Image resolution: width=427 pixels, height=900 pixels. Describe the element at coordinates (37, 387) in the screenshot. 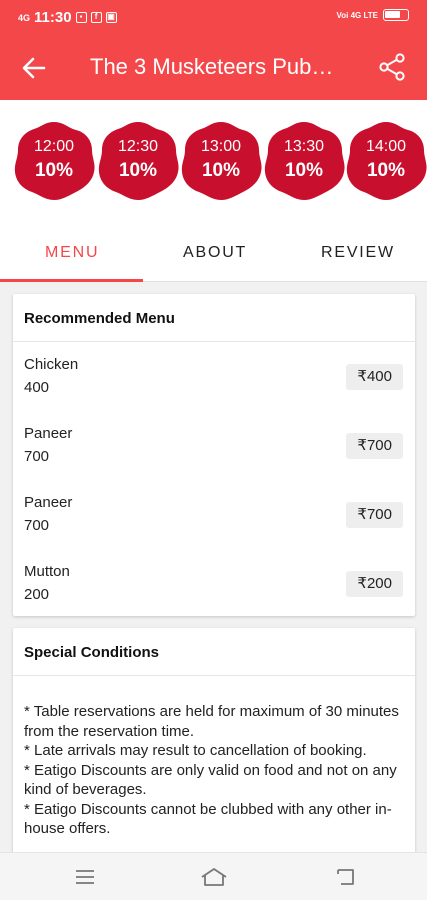

I see `menu-item-quantity: 400` at that location.